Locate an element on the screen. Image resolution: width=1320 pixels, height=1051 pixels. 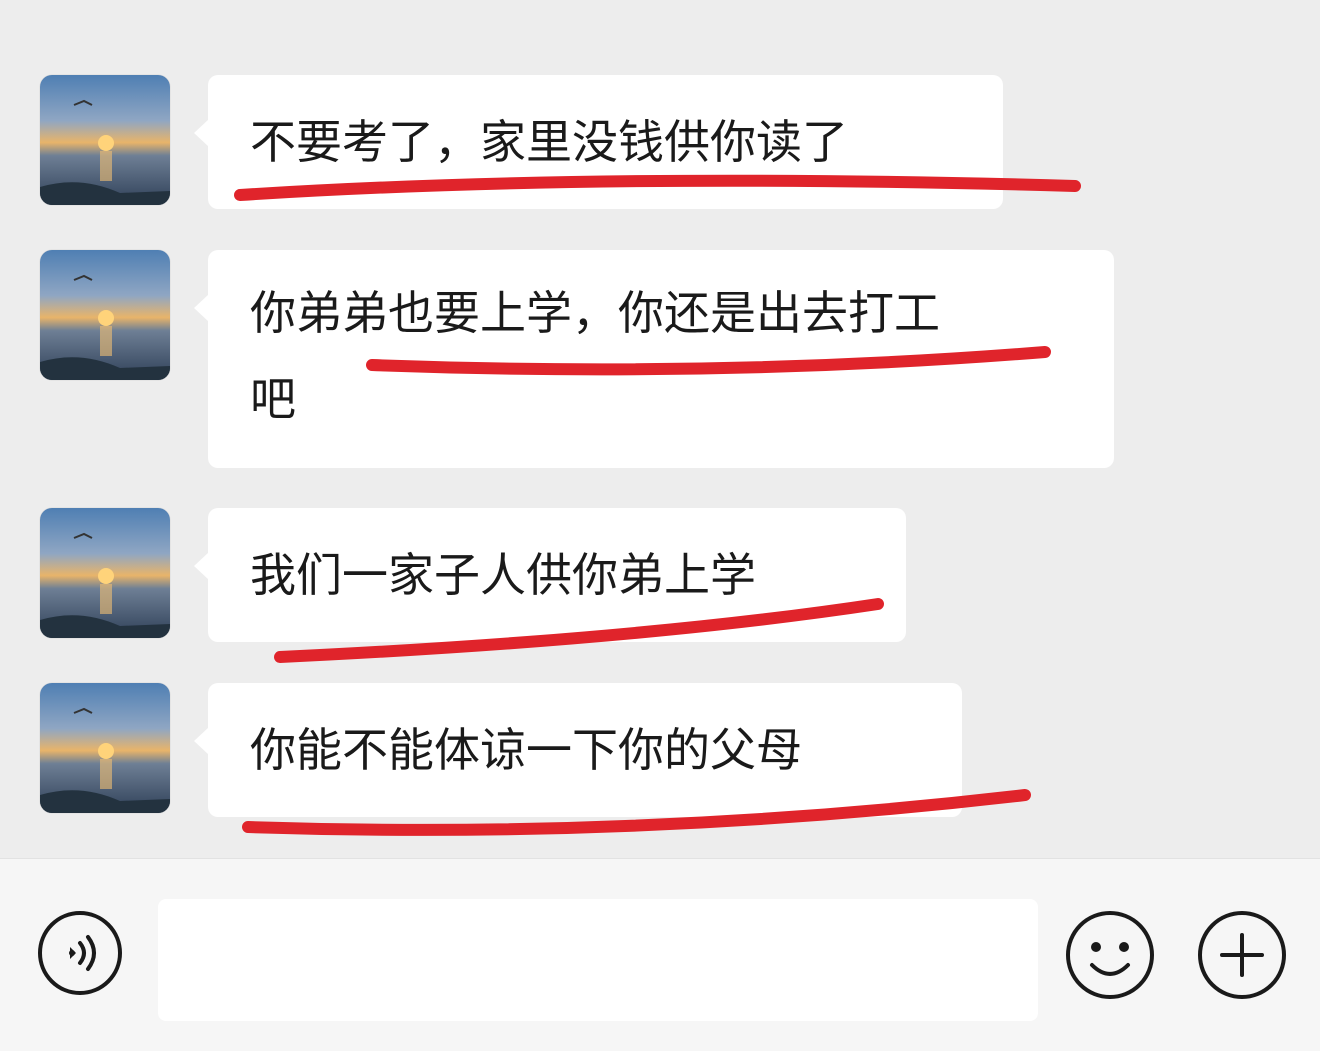
plus-icon is located at coordinates (1242, 955).